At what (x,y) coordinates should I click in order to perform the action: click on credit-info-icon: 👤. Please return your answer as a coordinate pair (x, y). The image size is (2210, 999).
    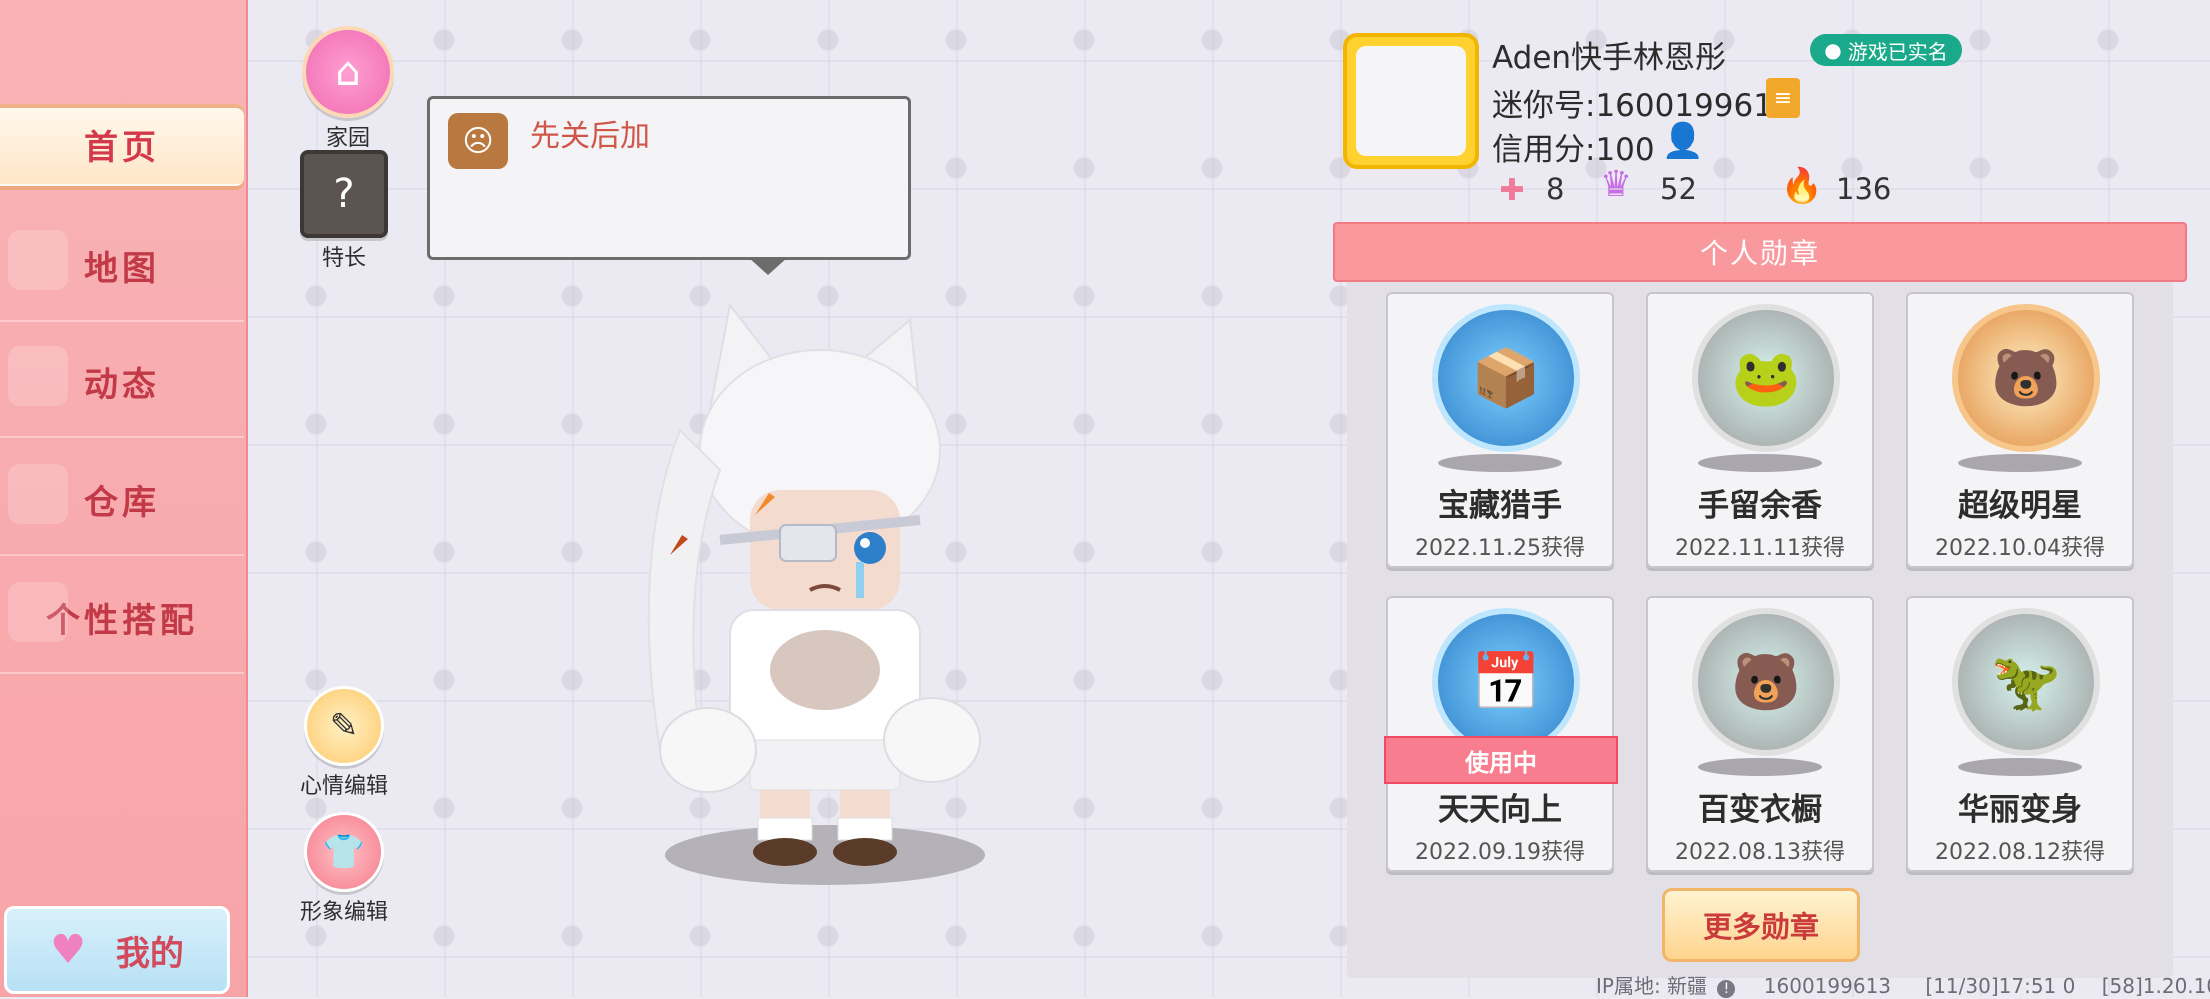
    Looking at the image, I should click on (1683, 141).